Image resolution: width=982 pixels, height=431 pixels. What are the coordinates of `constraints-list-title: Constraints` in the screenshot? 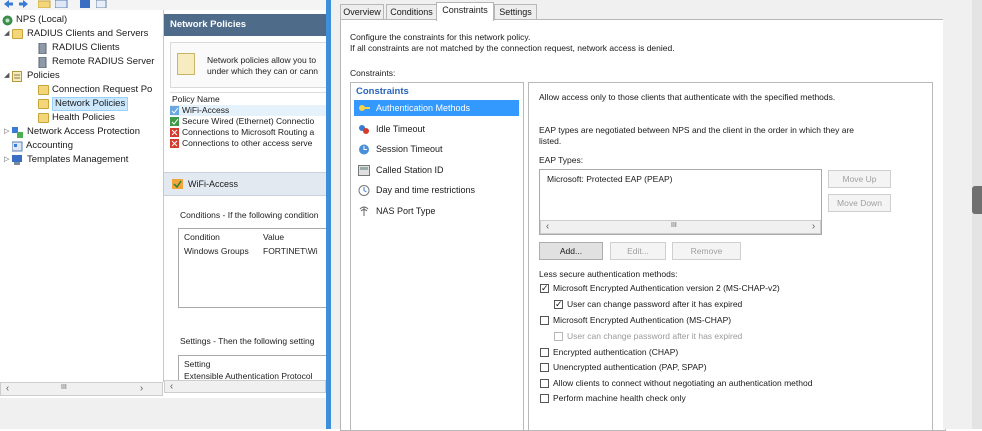 It's located at (382, 91).